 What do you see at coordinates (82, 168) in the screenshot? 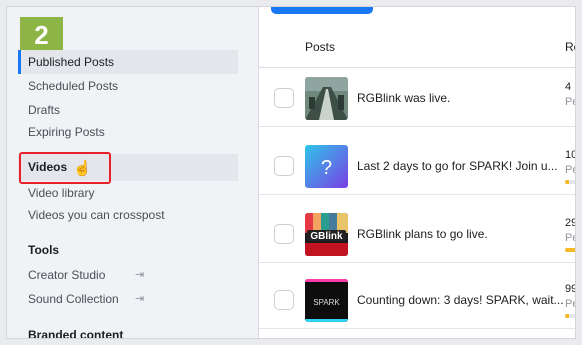
I see `hand-pointer-icon: ☝` at bounding box center [82, 168].